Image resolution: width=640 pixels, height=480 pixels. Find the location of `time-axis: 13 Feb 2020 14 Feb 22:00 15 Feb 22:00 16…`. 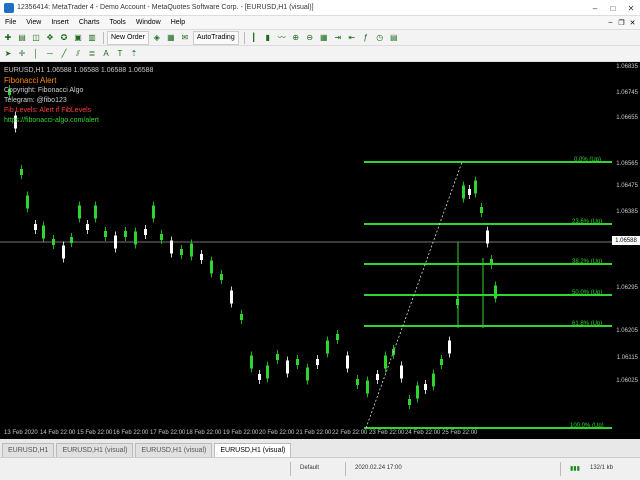

time-axis: 13 Feb 2020 14 Feb 22:00 15 Feb 22:00 16… is located at coordinates (306, 432).